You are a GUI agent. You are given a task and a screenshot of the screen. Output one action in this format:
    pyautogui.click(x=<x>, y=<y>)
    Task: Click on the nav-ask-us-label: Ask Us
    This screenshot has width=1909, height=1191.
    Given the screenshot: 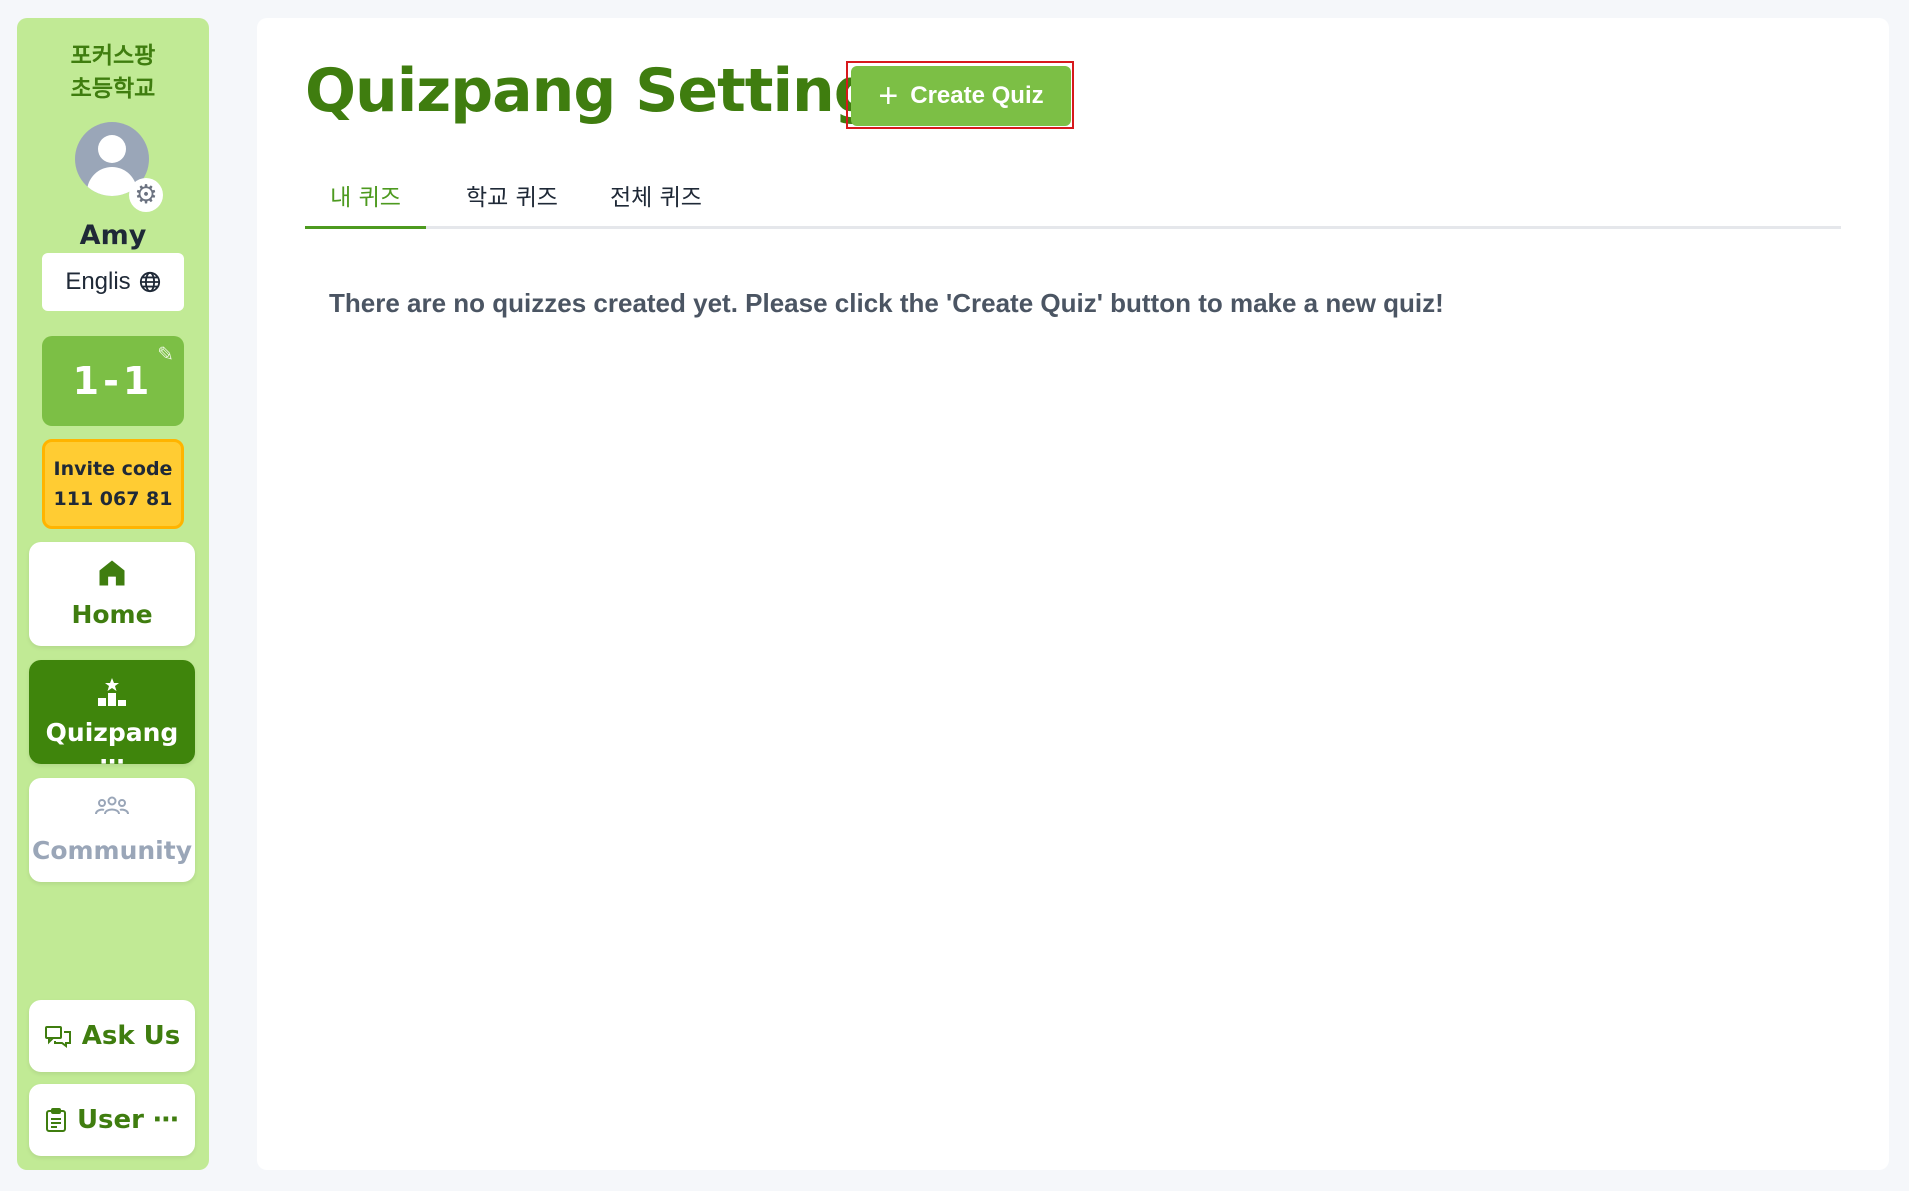 What is the action you would take?
    pyautogui.click(x=131, y=1036)
    